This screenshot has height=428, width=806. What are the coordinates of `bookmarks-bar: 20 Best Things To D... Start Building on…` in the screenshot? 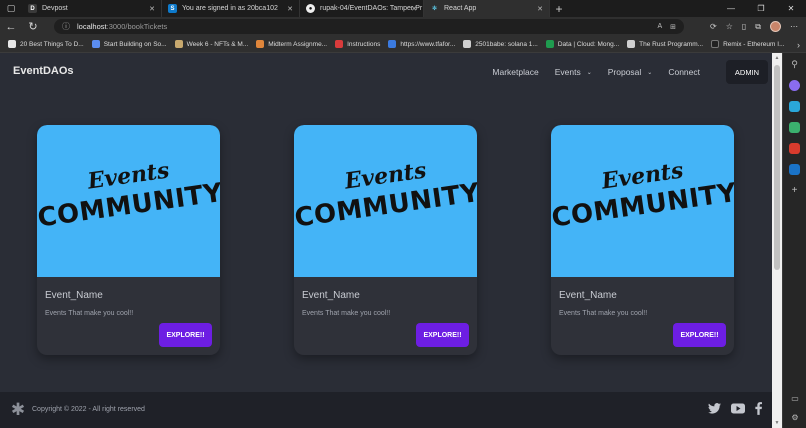 It's located at (403, 44).